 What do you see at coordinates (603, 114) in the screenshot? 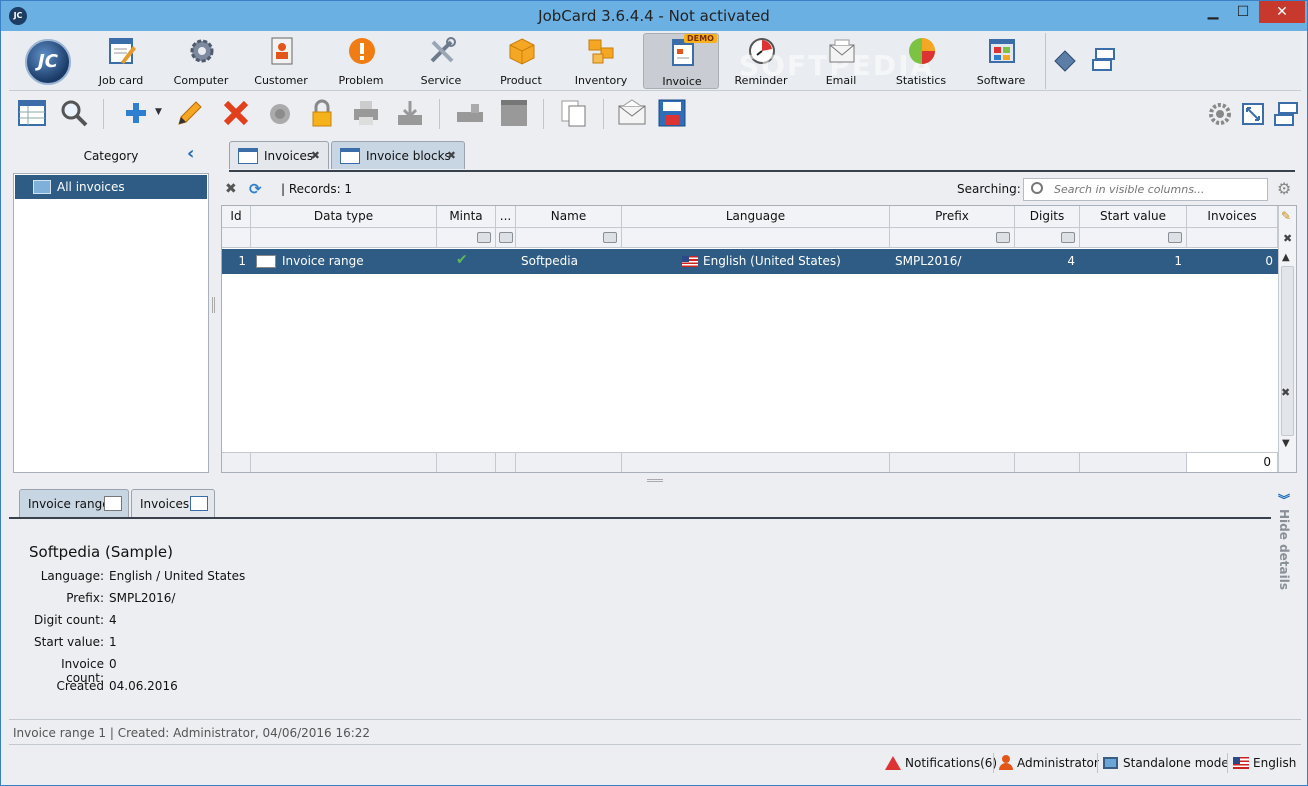
I see `toolbar-separator` at bounding box center [603, 114].